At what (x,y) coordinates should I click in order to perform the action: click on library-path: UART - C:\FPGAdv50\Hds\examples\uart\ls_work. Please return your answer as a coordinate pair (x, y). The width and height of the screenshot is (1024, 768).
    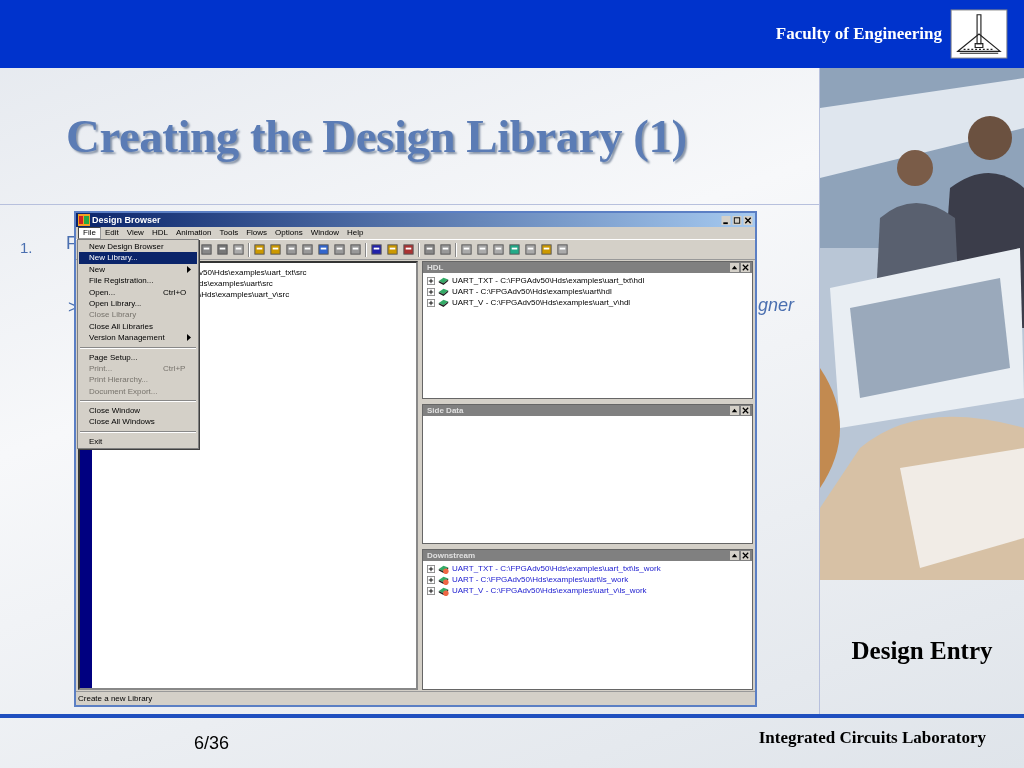
    Looking at the image, I should click on (540, 579).